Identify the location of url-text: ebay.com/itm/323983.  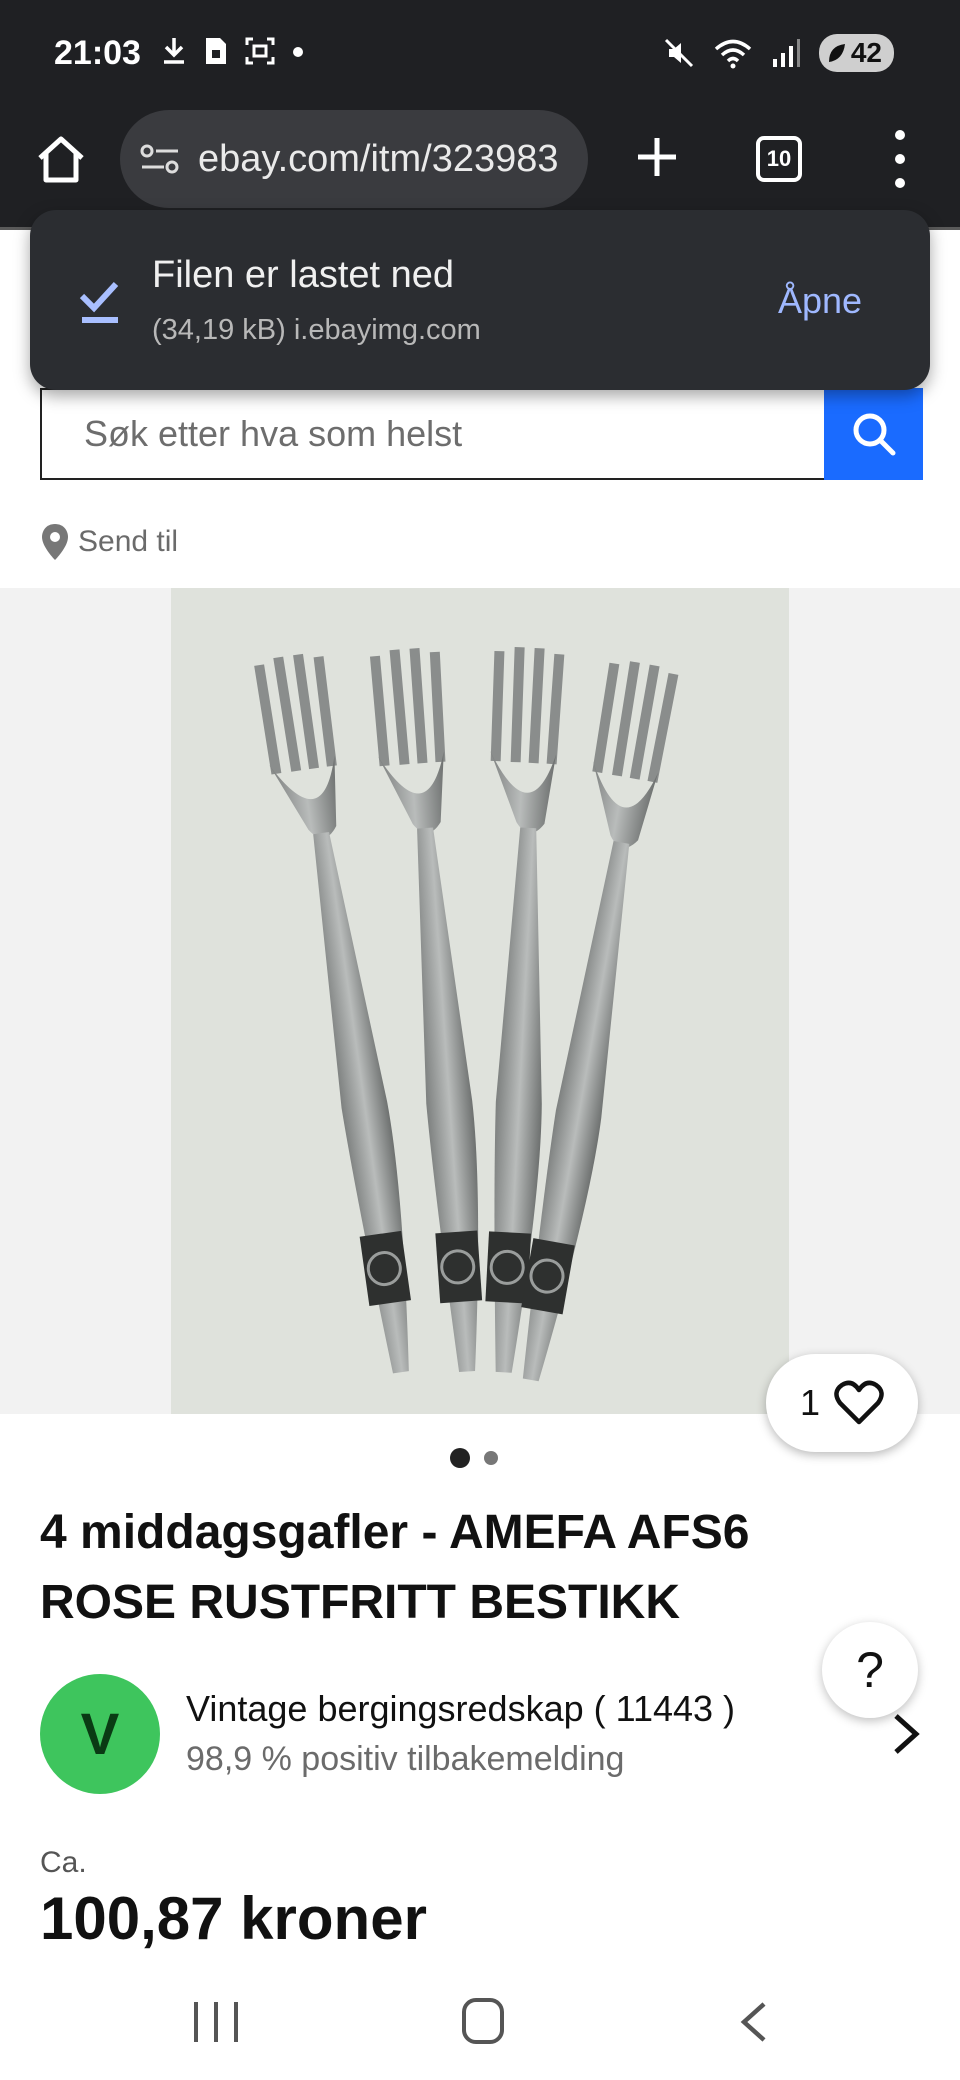
(378, 158).